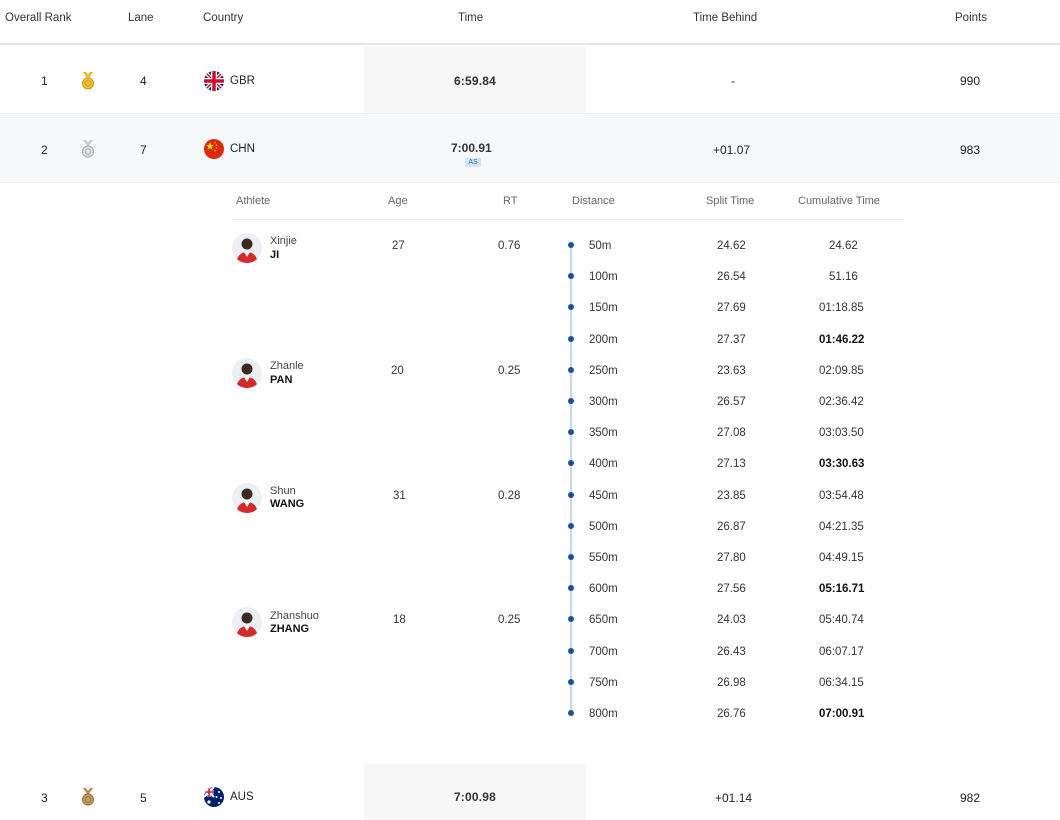 This screenshot has width=1060, height=820. Describe the element at coordinates (731, 527) in the screenshot. I see `split-time: 26.87` at that location.